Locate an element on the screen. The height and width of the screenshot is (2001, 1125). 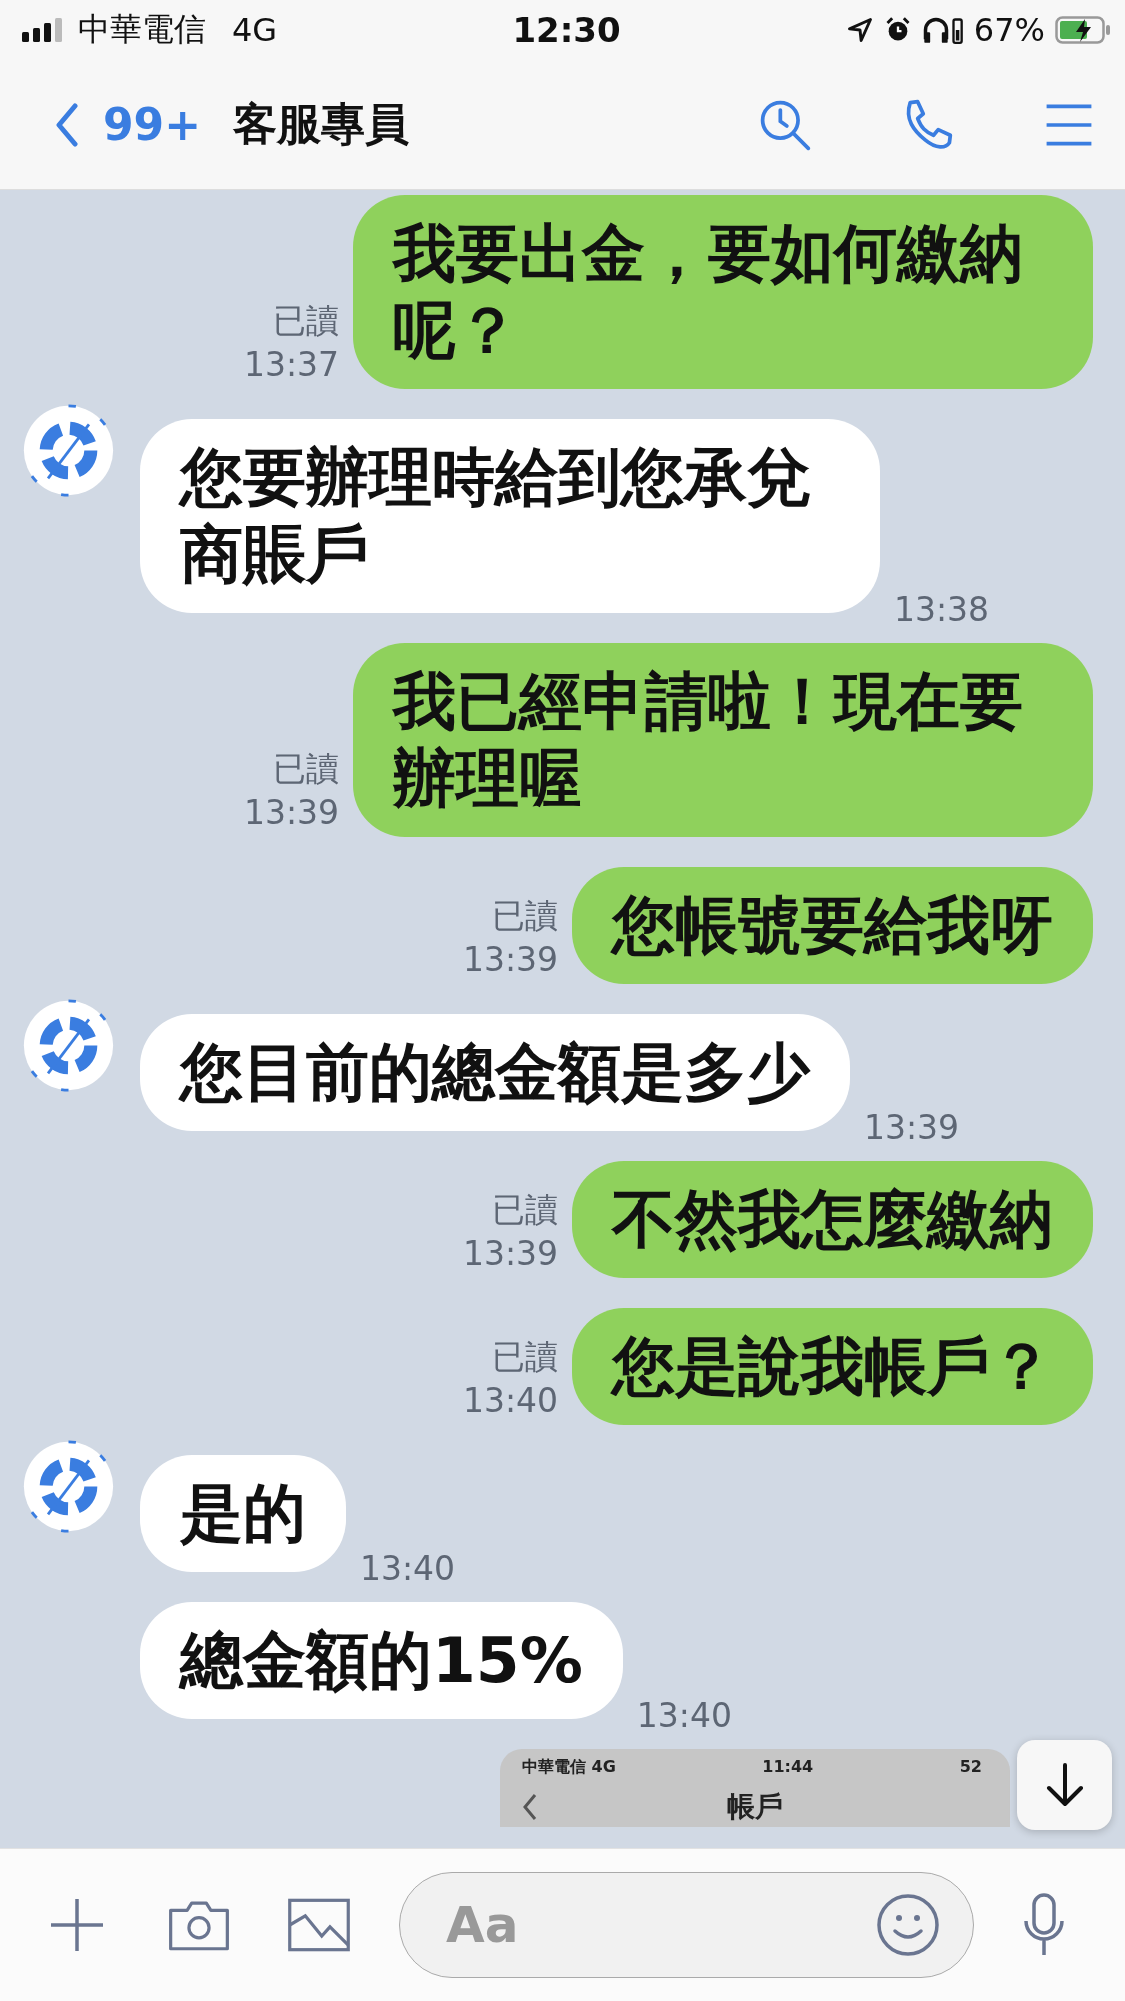
battery-charging-icon is located at coordinates (1083, 30).